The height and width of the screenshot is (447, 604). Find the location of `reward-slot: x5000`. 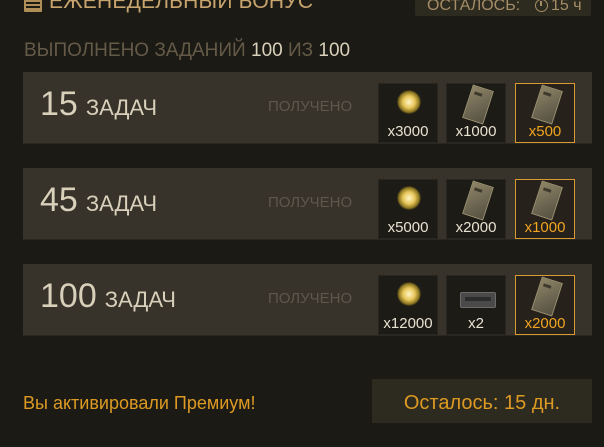

reward-slot: x5000 is located at coordinates (408, 209).